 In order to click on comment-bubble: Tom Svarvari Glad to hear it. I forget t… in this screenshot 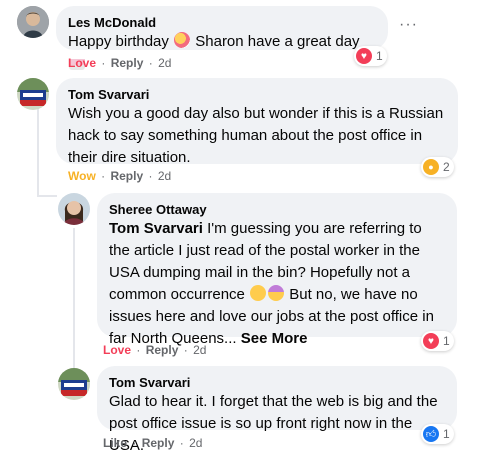, I will do `click(277, 410)`.